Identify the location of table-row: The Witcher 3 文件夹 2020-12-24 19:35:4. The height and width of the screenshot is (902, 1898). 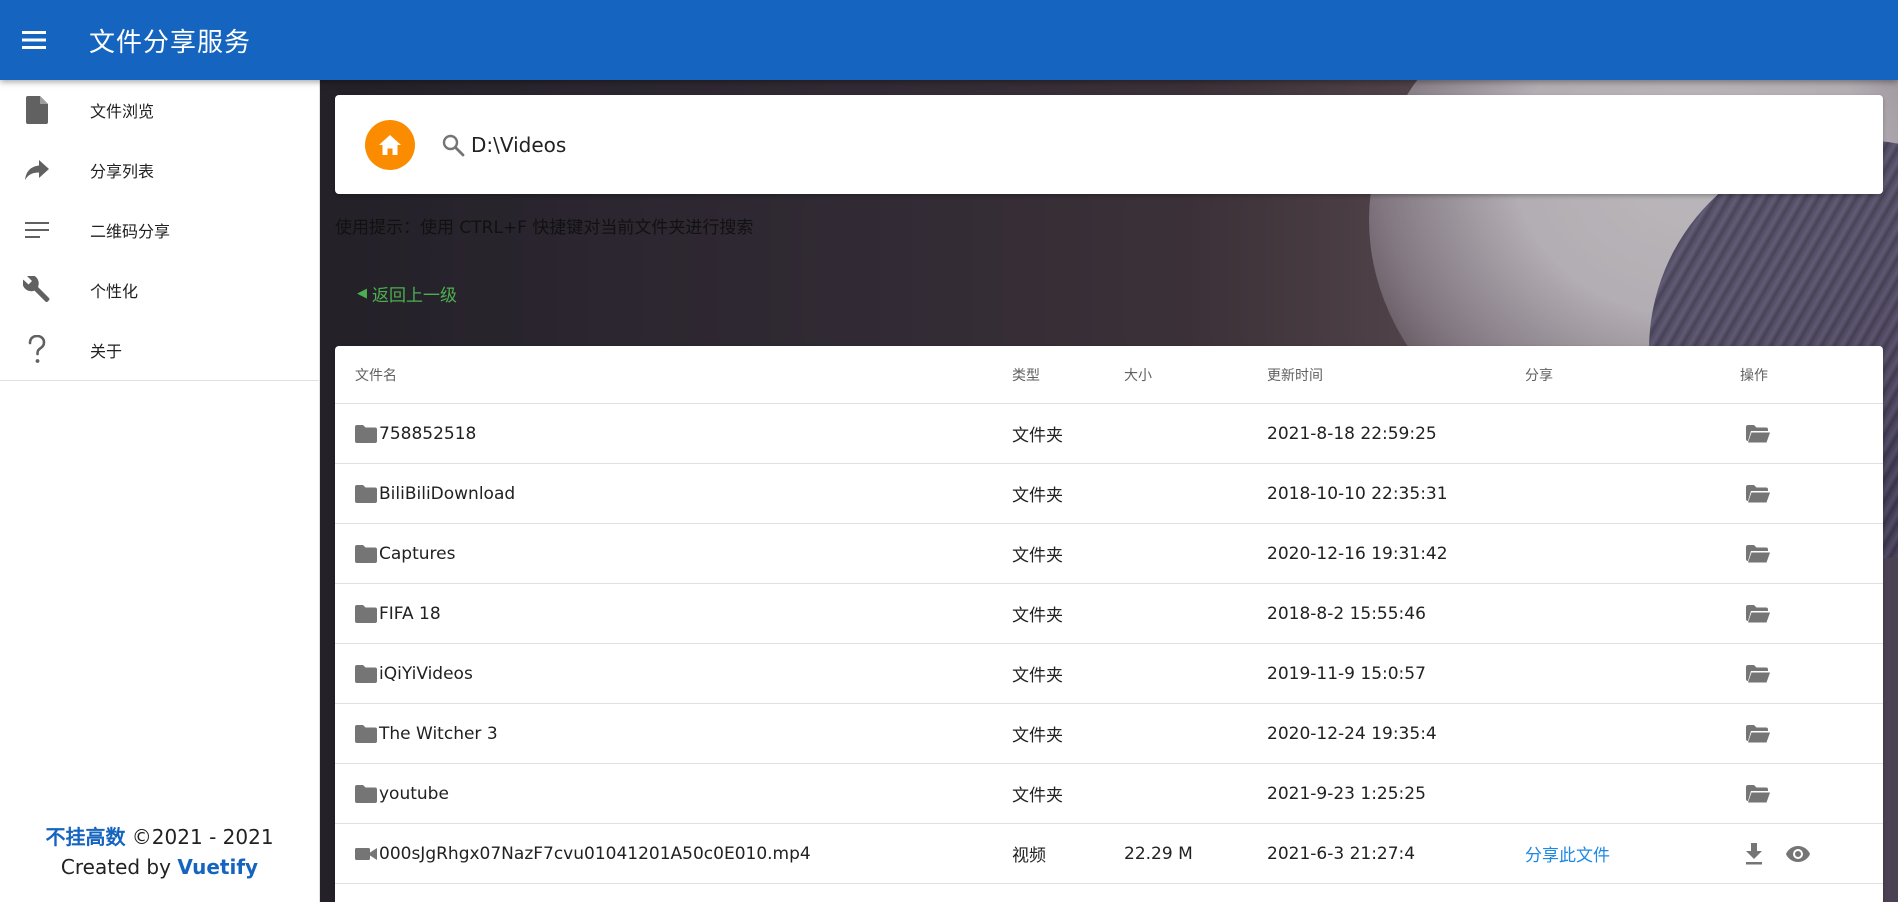
(1109, 733).